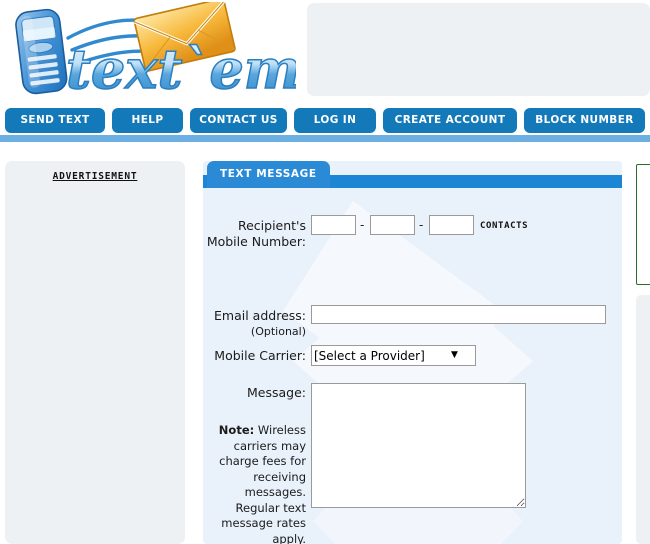 The image size is (650, 544). I want to click on advertisement-label: ADVERTISEMENT, so click(95, 176).